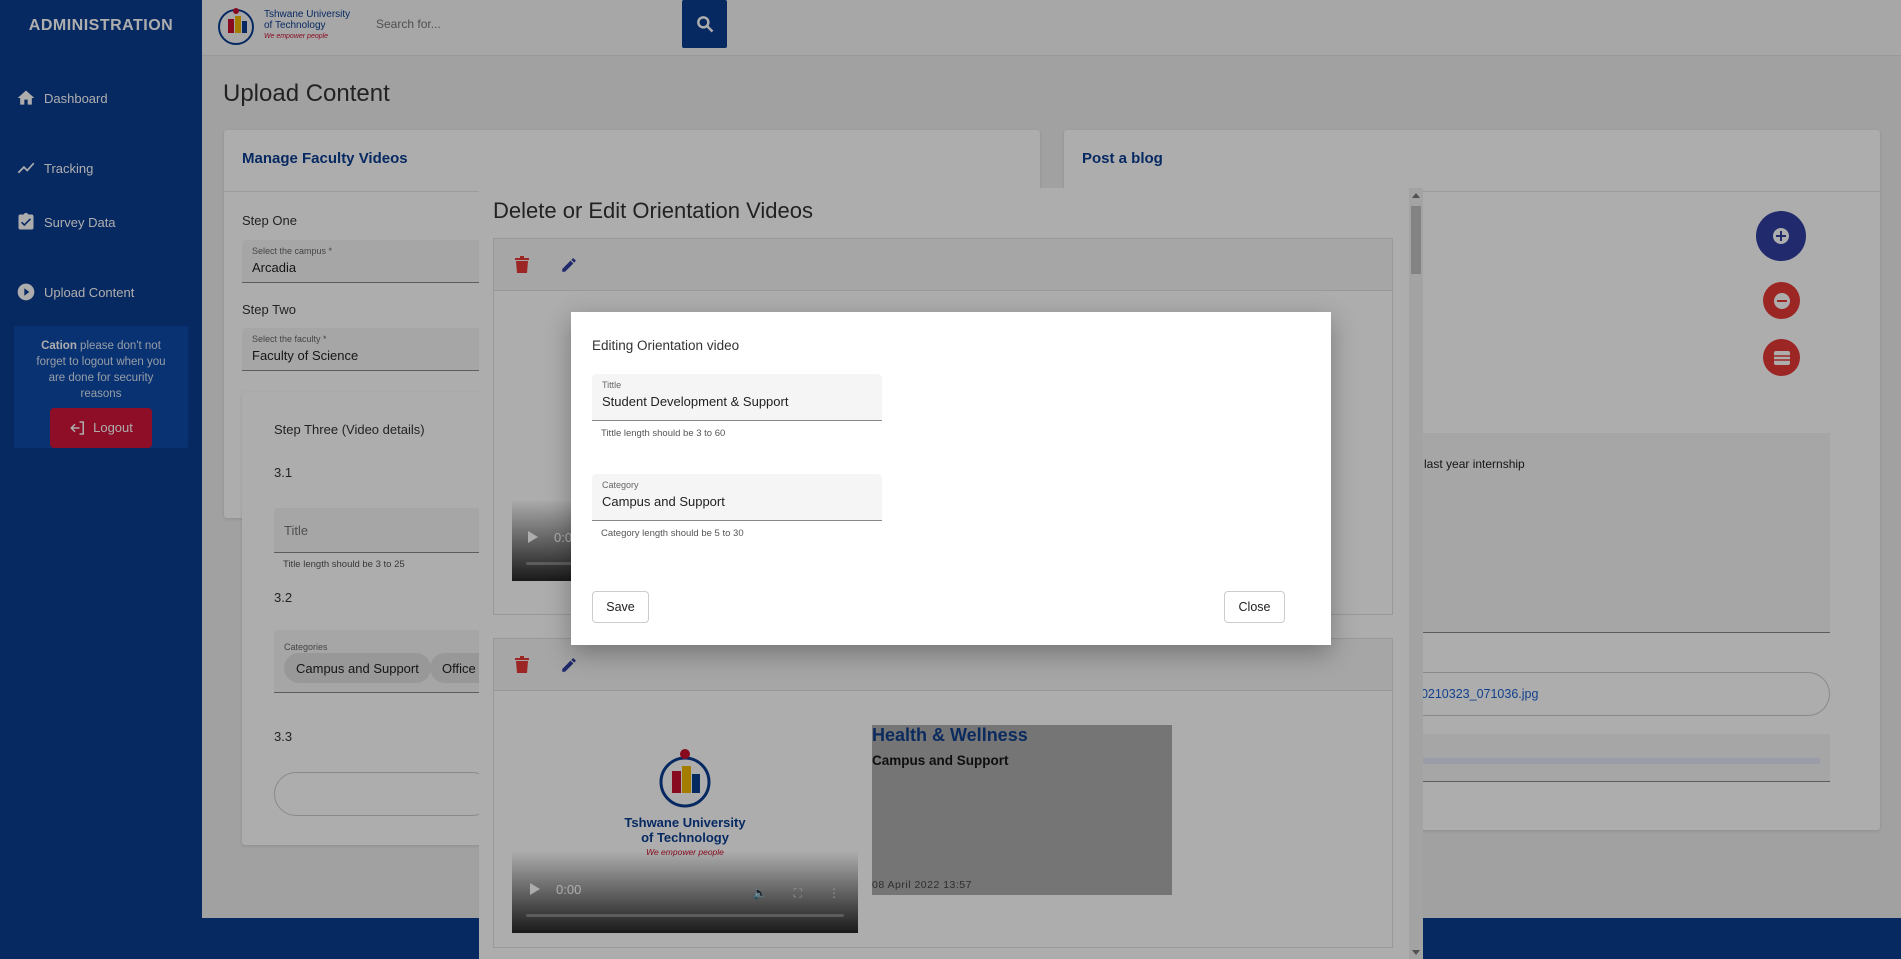 This screenshot has width=1901, height=959. Describe the element at coordinates (663, 433) in the screenshot. I see `title-input-hint: Tittle length should be 3 to 60` at that location.